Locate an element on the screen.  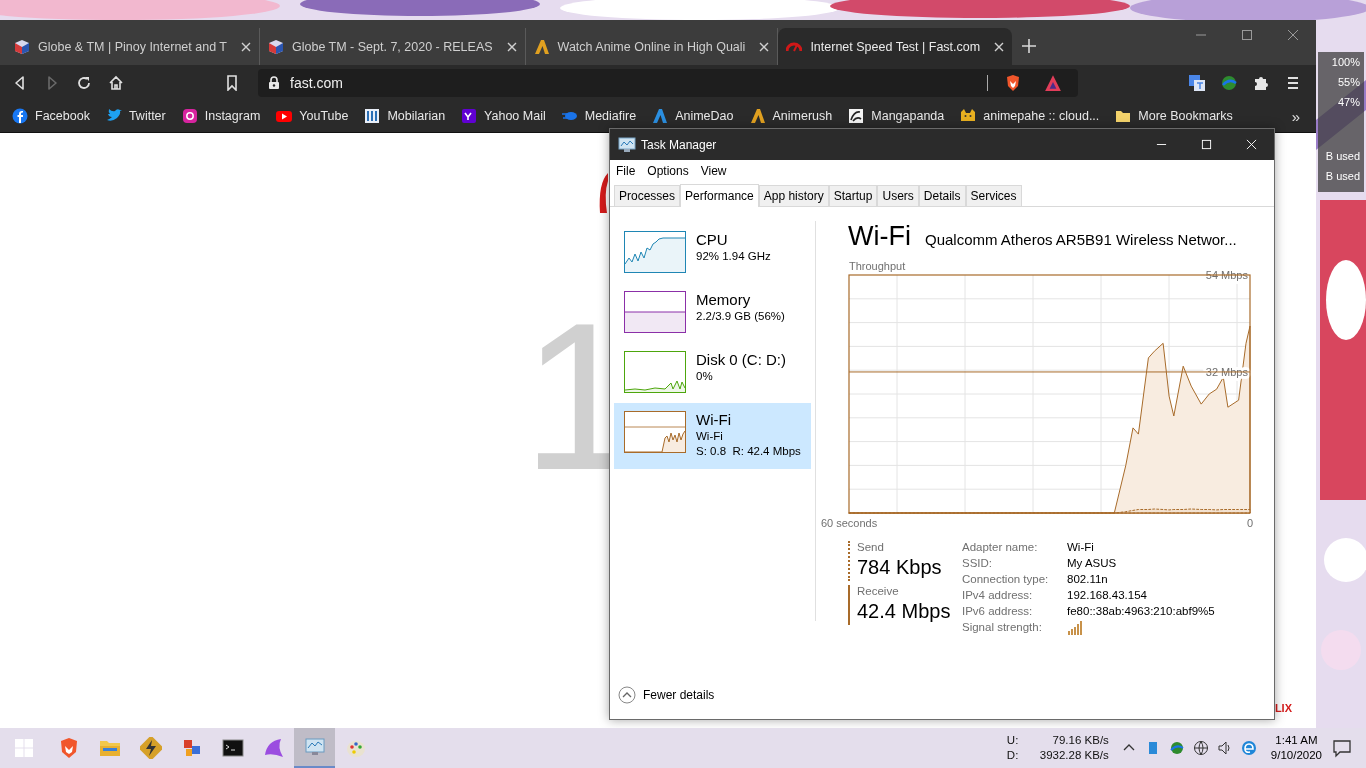
address-bar: fast.com is located at coordinates (668, 82).